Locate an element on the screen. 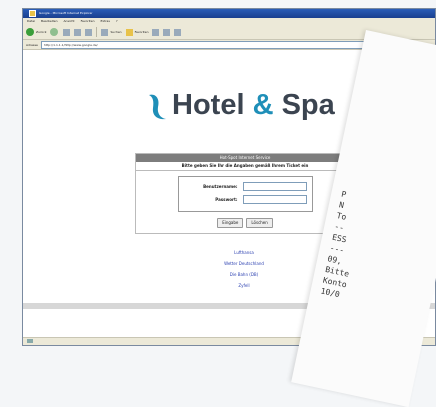  menu-bearbeiten: Bearbeiten is located at coordinates (49, 21).